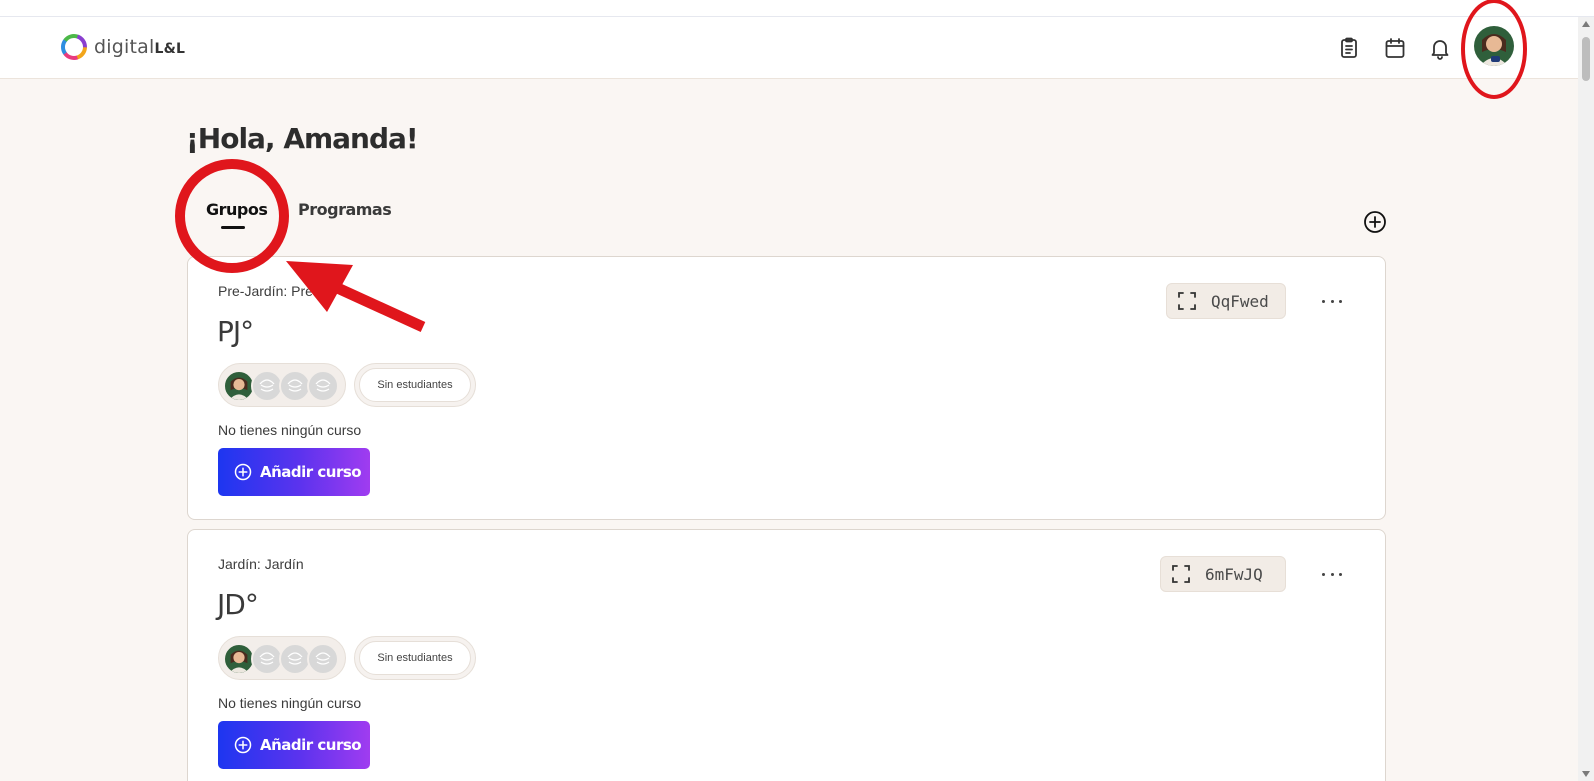 The width and height of the screenshot is (1594, 781). I want to click on tab-grupos-label: Grupos, so click(237, 209).